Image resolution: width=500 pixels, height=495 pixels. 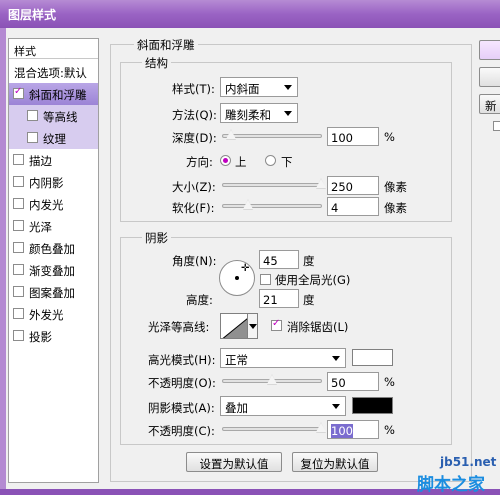 I want to click on direction-down-radio, so click(x=270, y=160).